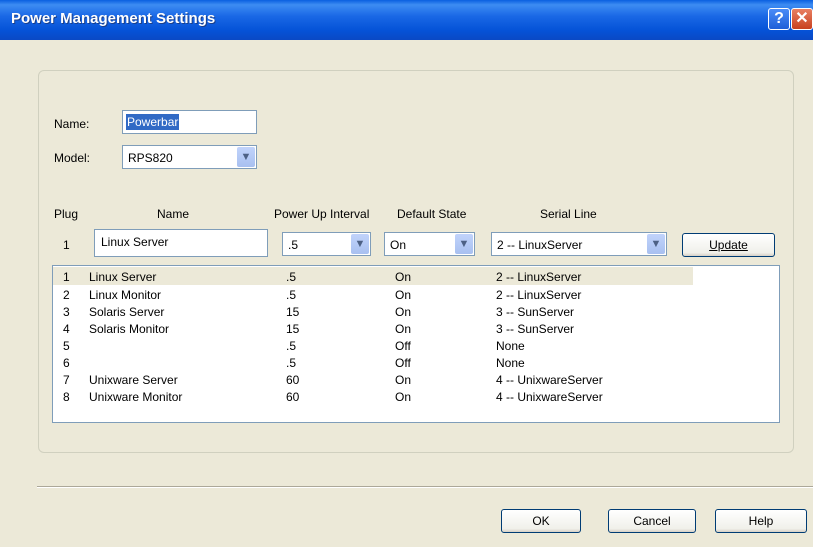  I want to click on title-bar: Power Management Settings ? ✕, so click(406, 20).